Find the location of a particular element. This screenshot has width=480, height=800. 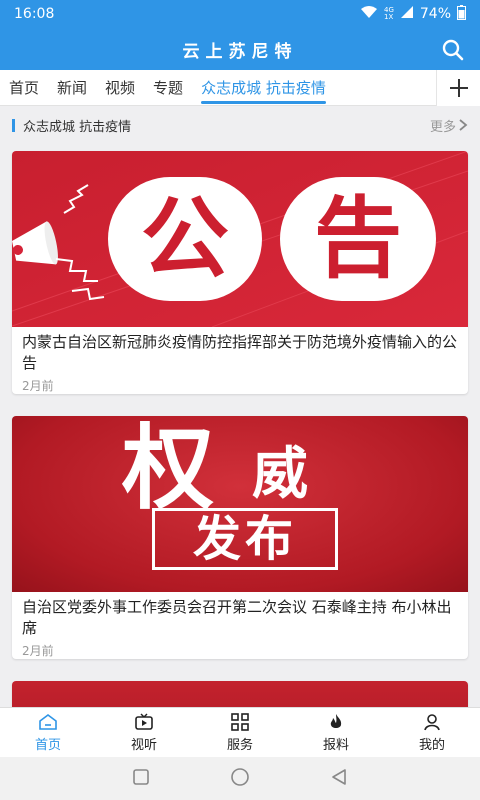

add-channel-button is located at coordinates (458, 88).